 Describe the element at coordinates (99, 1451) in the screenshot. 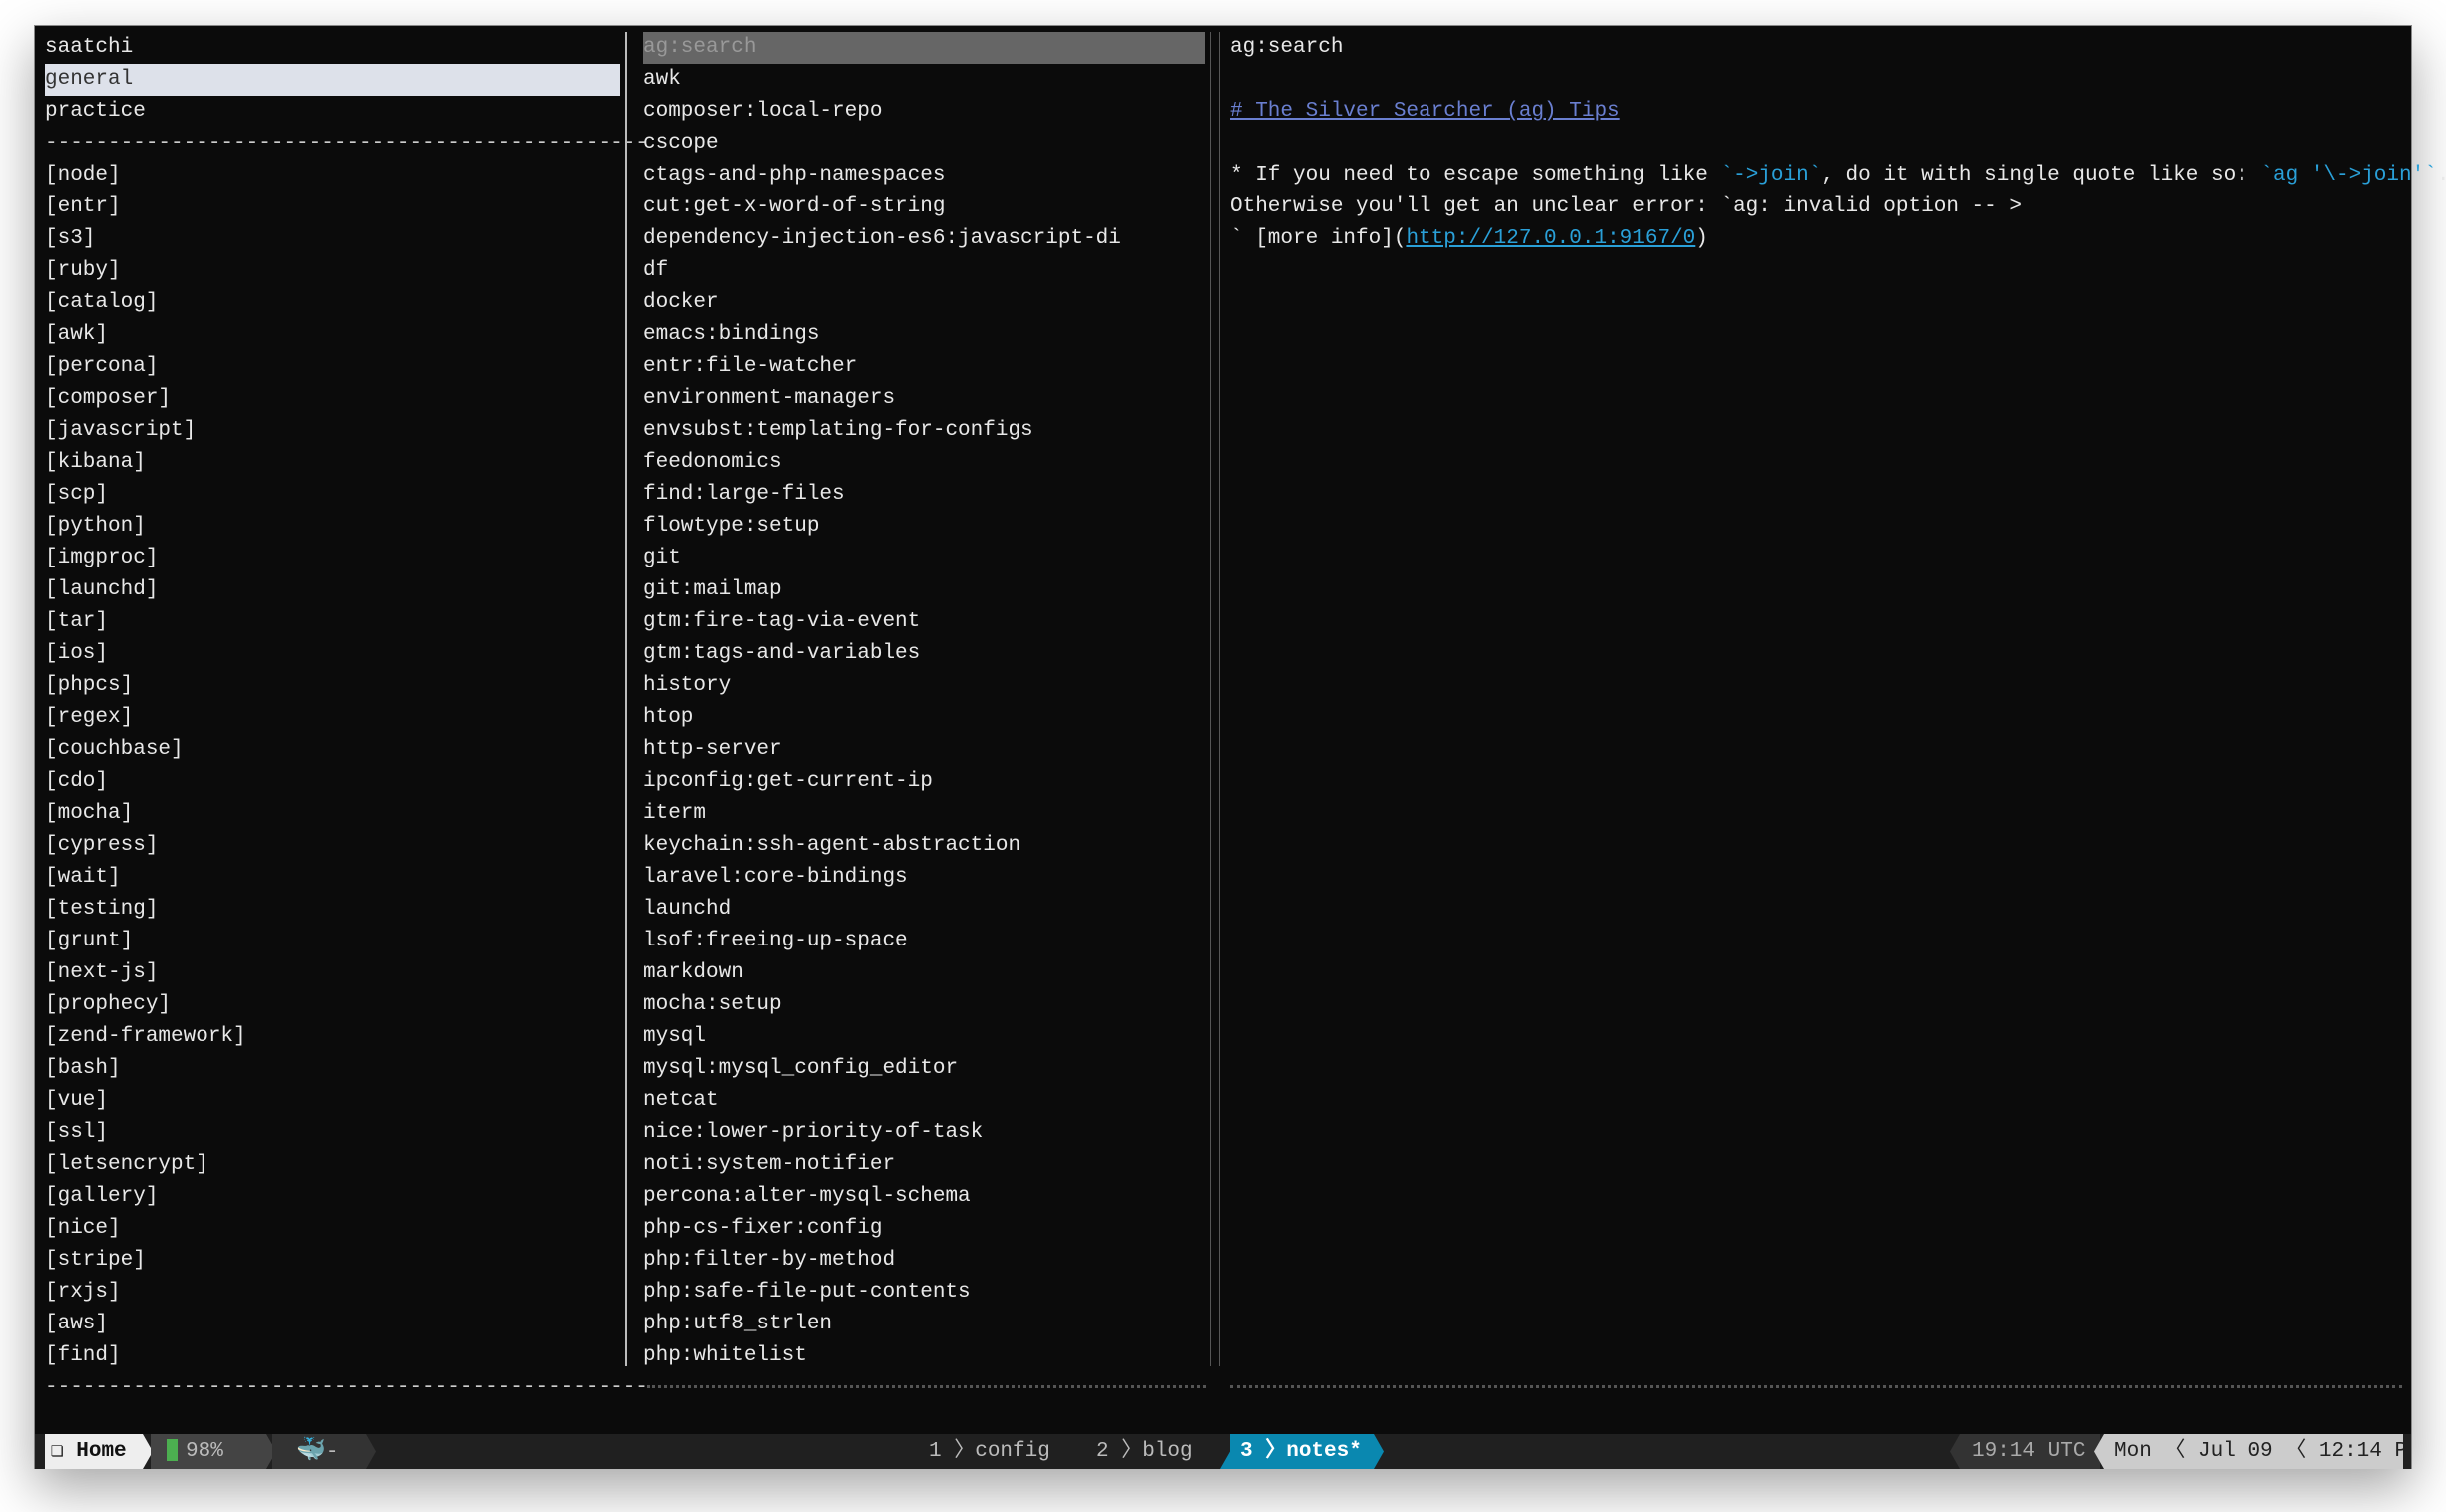

I see `session-name: ❏ Home` at that location.